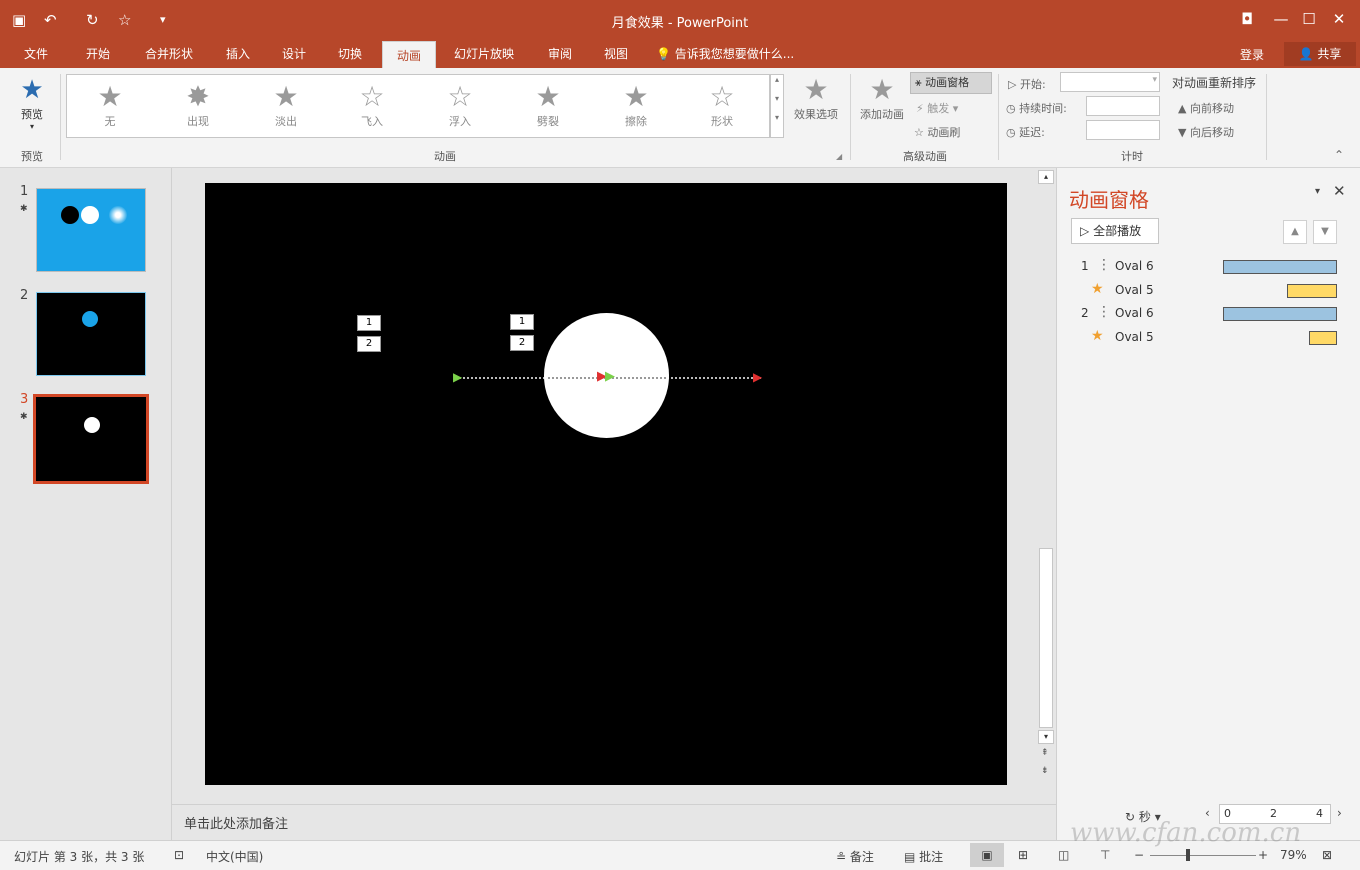  What do you see at coordinates (1306, 54) in the screenshot?
I see `user-icon: 👤` at bounding box center [1306, 54].